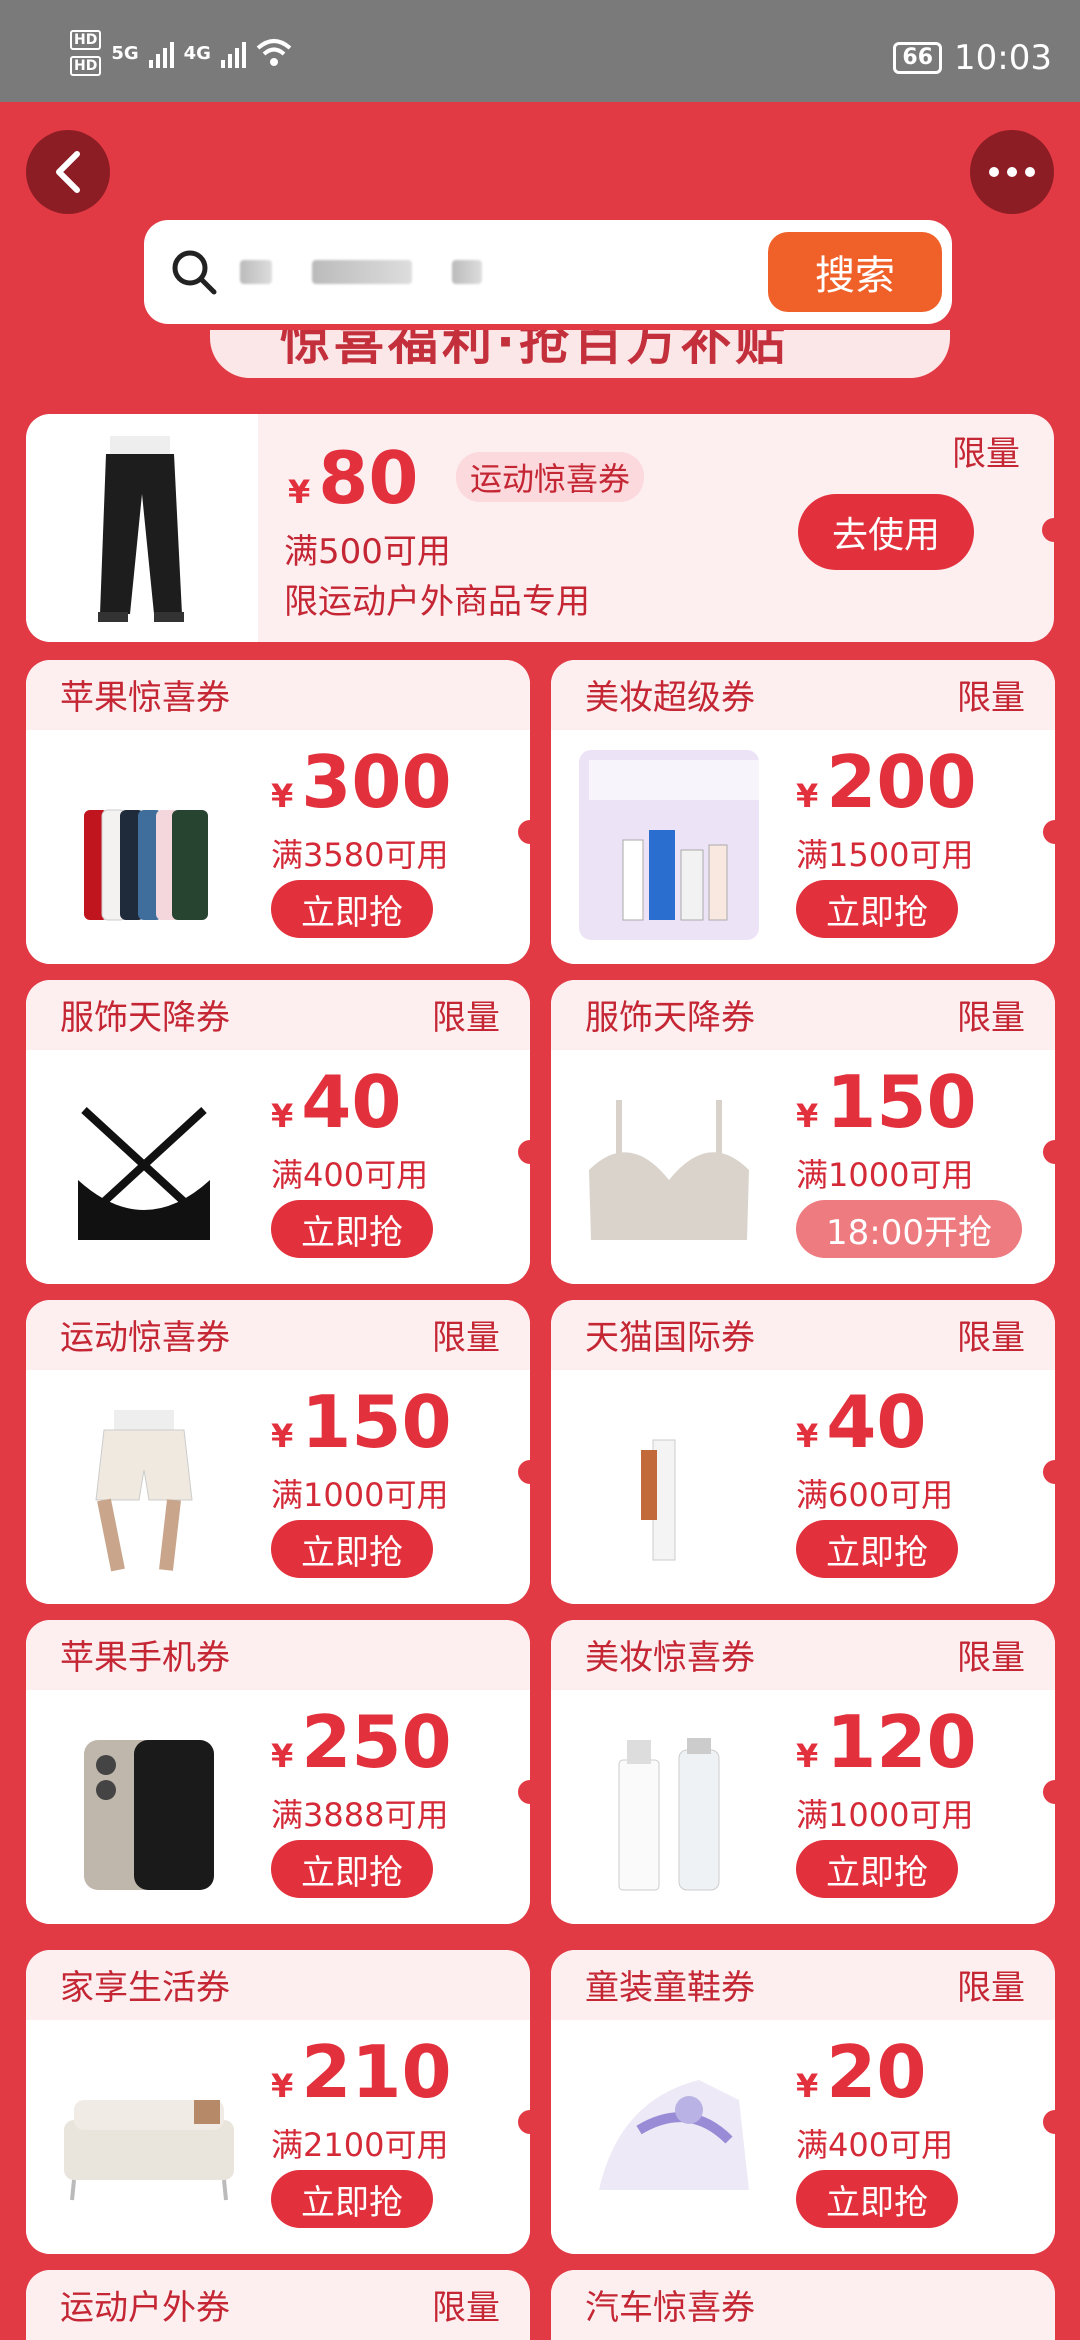 The image size is (1080, 2340). I want to click on dot-icon, so click(994, 172).